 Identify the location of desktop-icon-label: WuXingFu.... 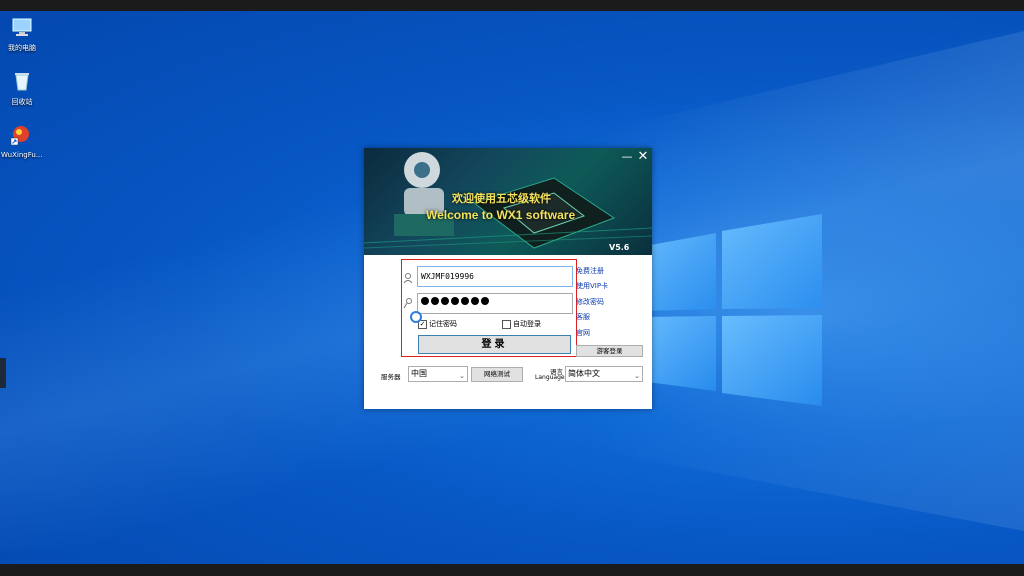
(22, 155).